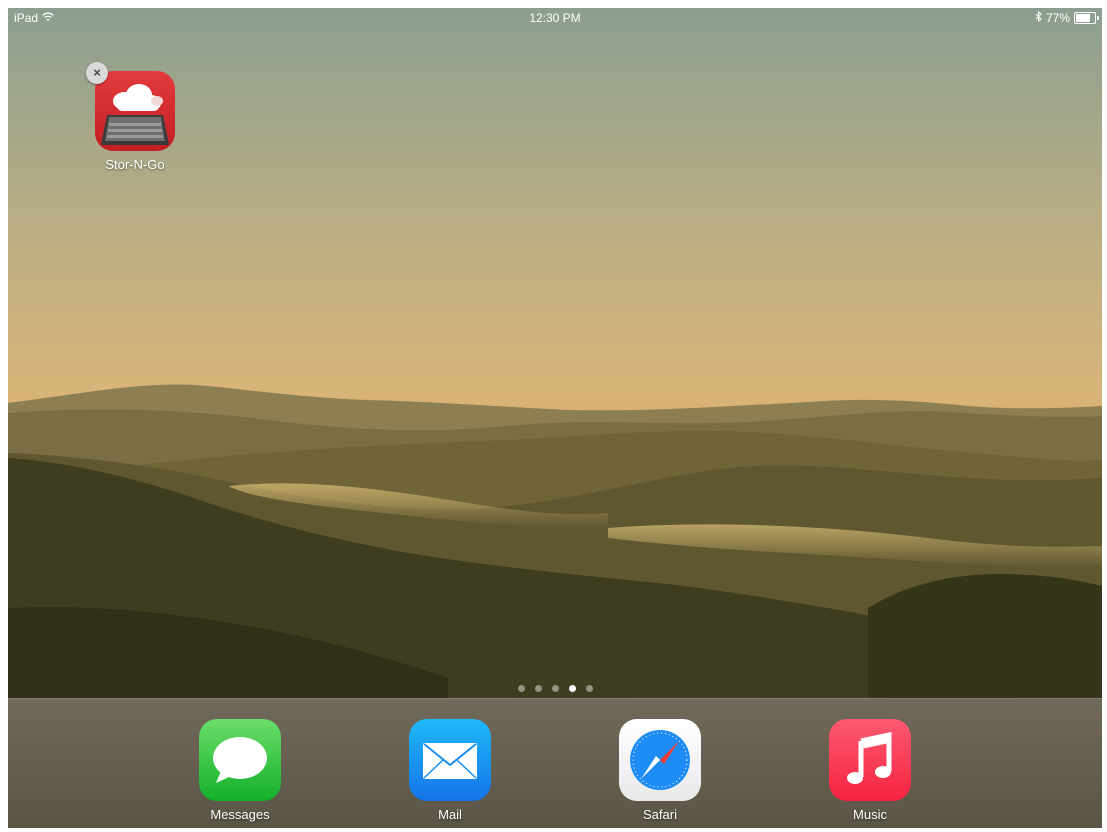 This screenshot has width=1107, height=832. Describe the element at coordinates (135, 111) in the screenshot. I see `stor-n-go-icon` at that location.